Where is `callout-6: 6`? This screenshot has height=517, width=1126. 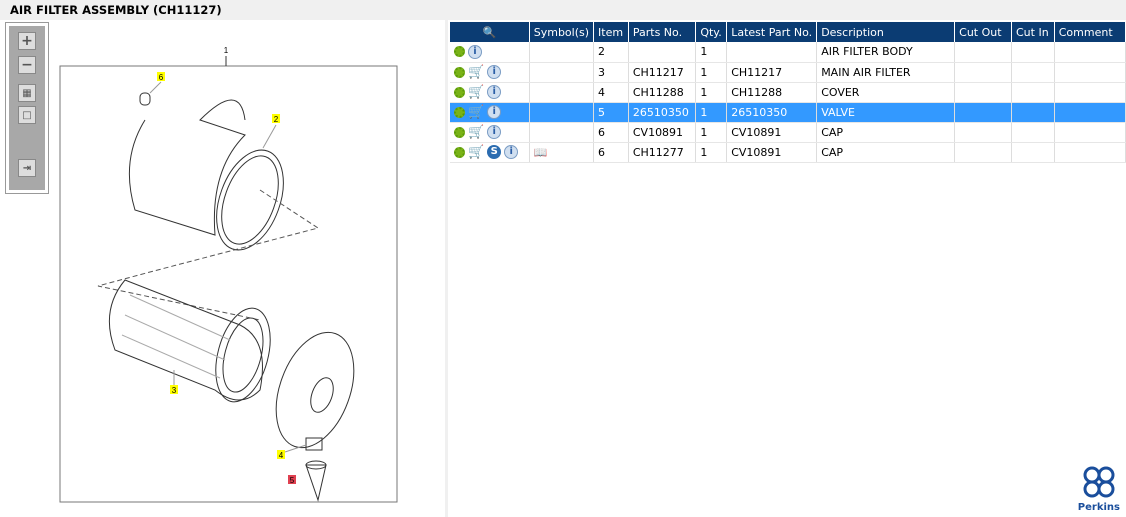
callout-6: 6 is located at coordinates (161, 77).